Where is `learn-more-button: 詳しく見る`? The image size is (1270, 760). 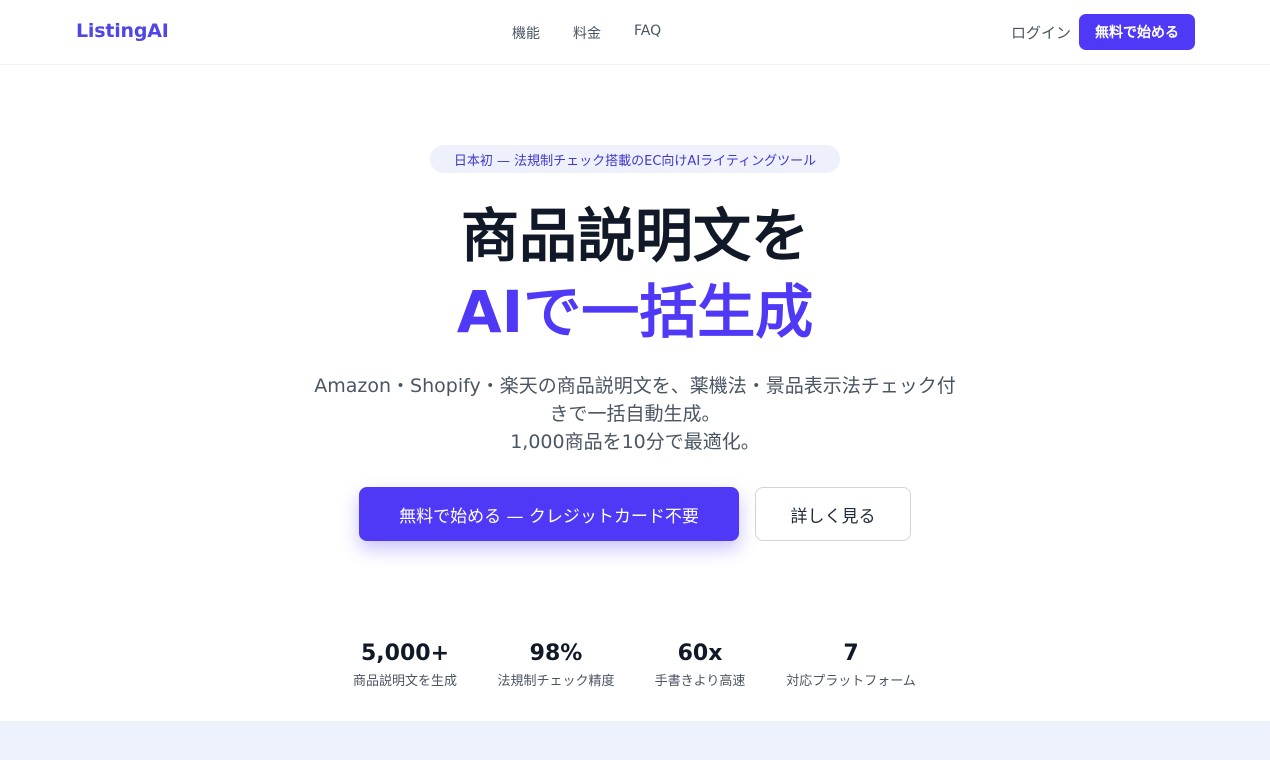 learn-more-button: 詳しく見る is located at coordinates (833, 514).